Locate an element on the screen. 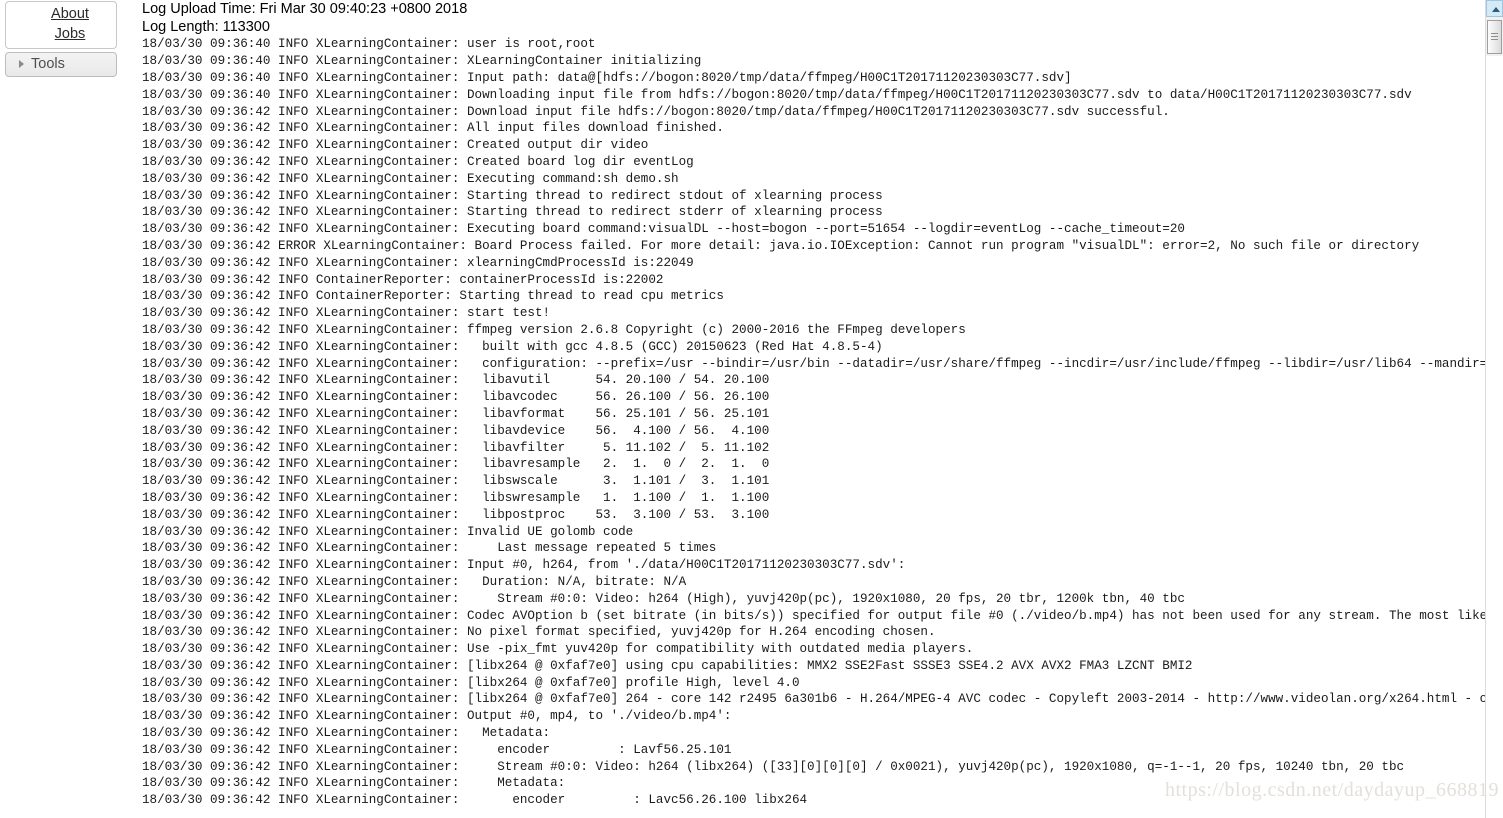  vertical-scrollbar-track is located at coordinates (1494, 437).